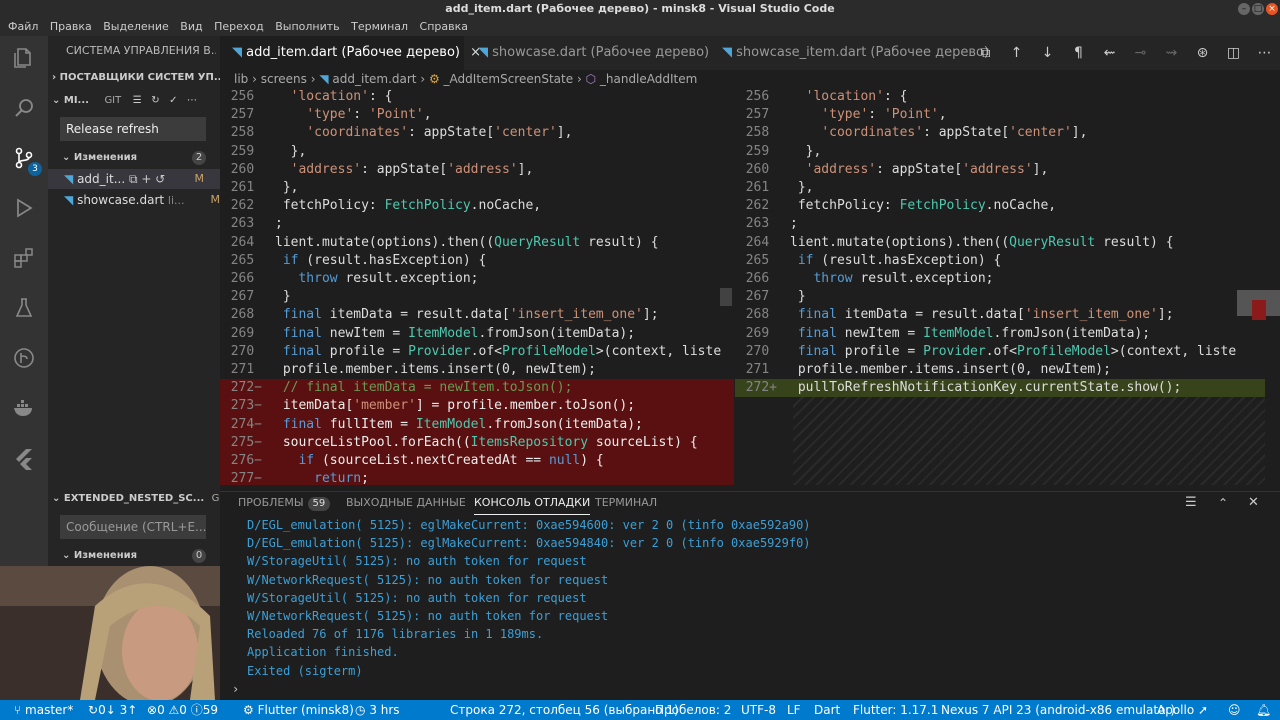 The width and height of the screenshot is (1280, 720). Describe the element at coordinates (284, 503) in the screenshot. I see `tab-problems: ПРОБЛЕМЫ 59` at that location.